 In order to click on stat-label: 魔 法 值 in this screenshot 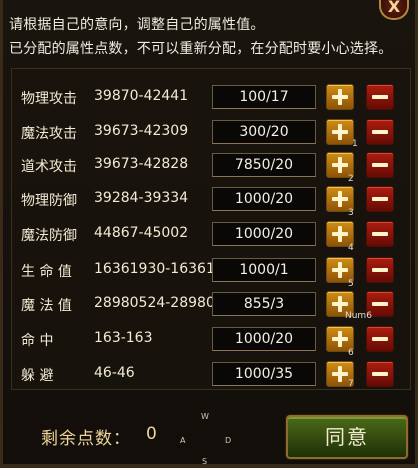, I will do `click(46, 306)`.